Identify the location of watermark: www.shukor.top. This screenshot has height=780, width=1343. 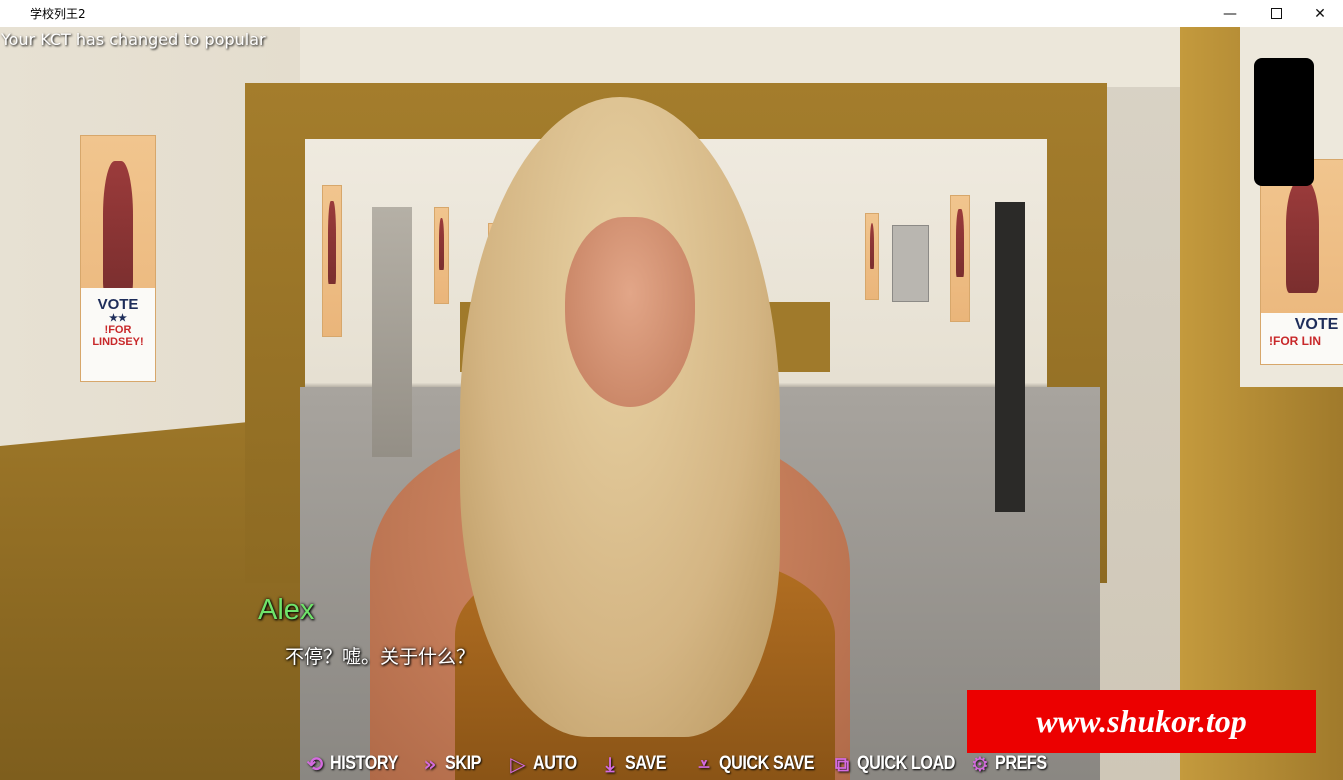
(1141, 721).